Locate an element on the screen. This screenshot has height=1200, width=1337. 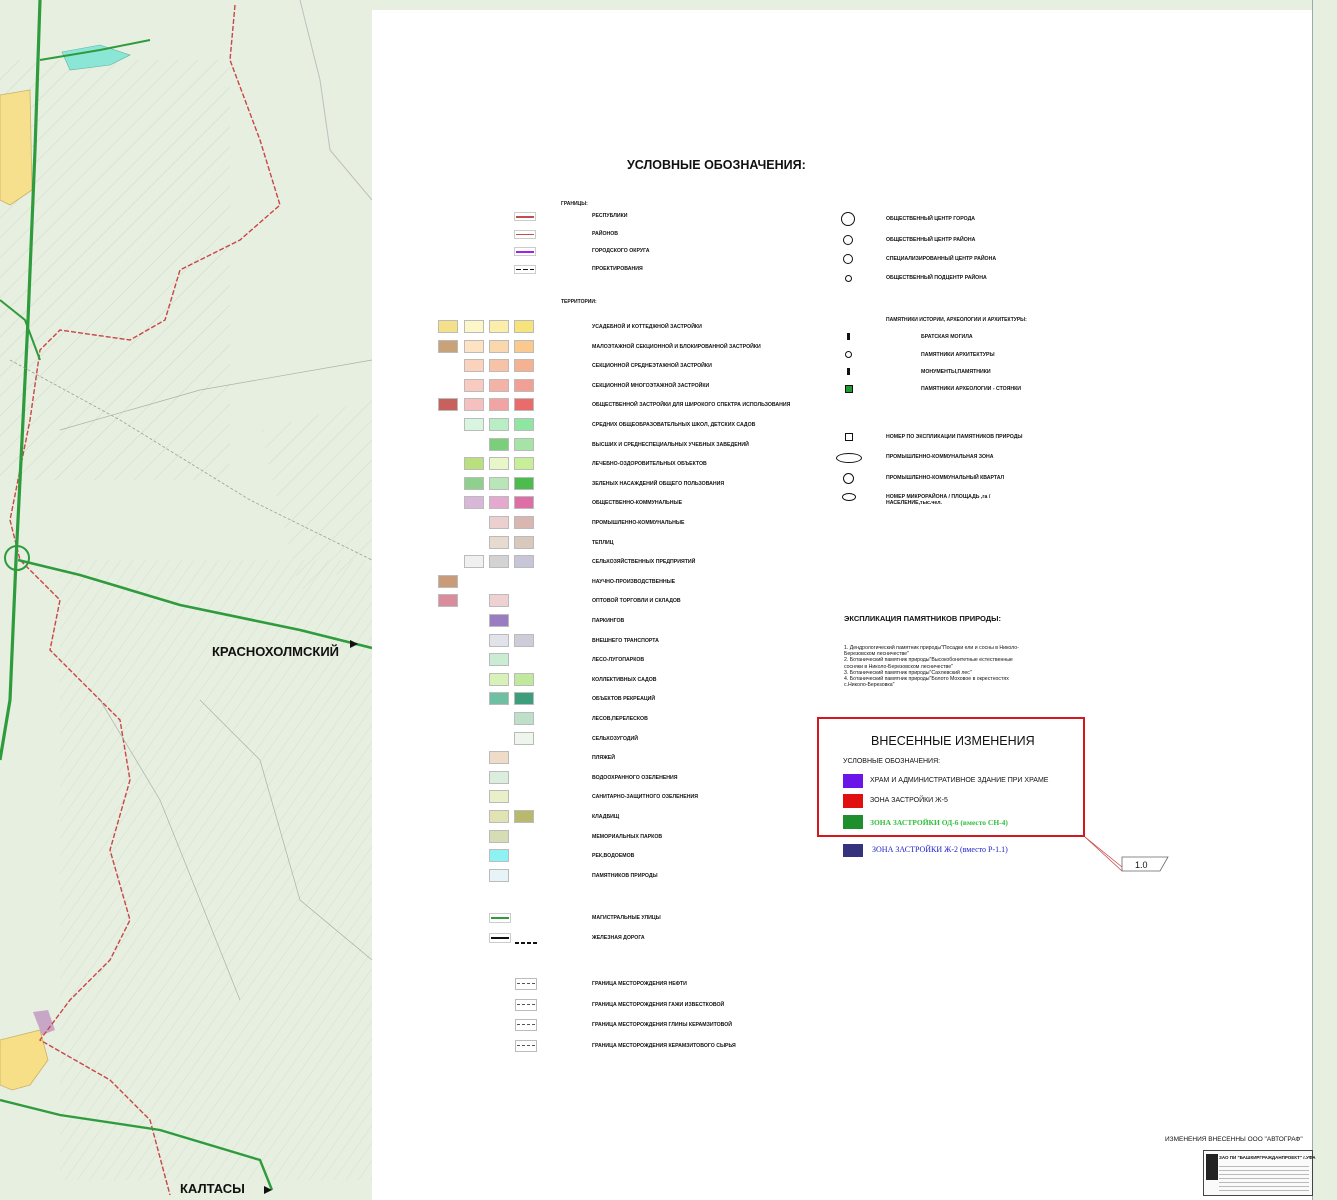
changes-extra-swatch is located at coordinates (853, 850).